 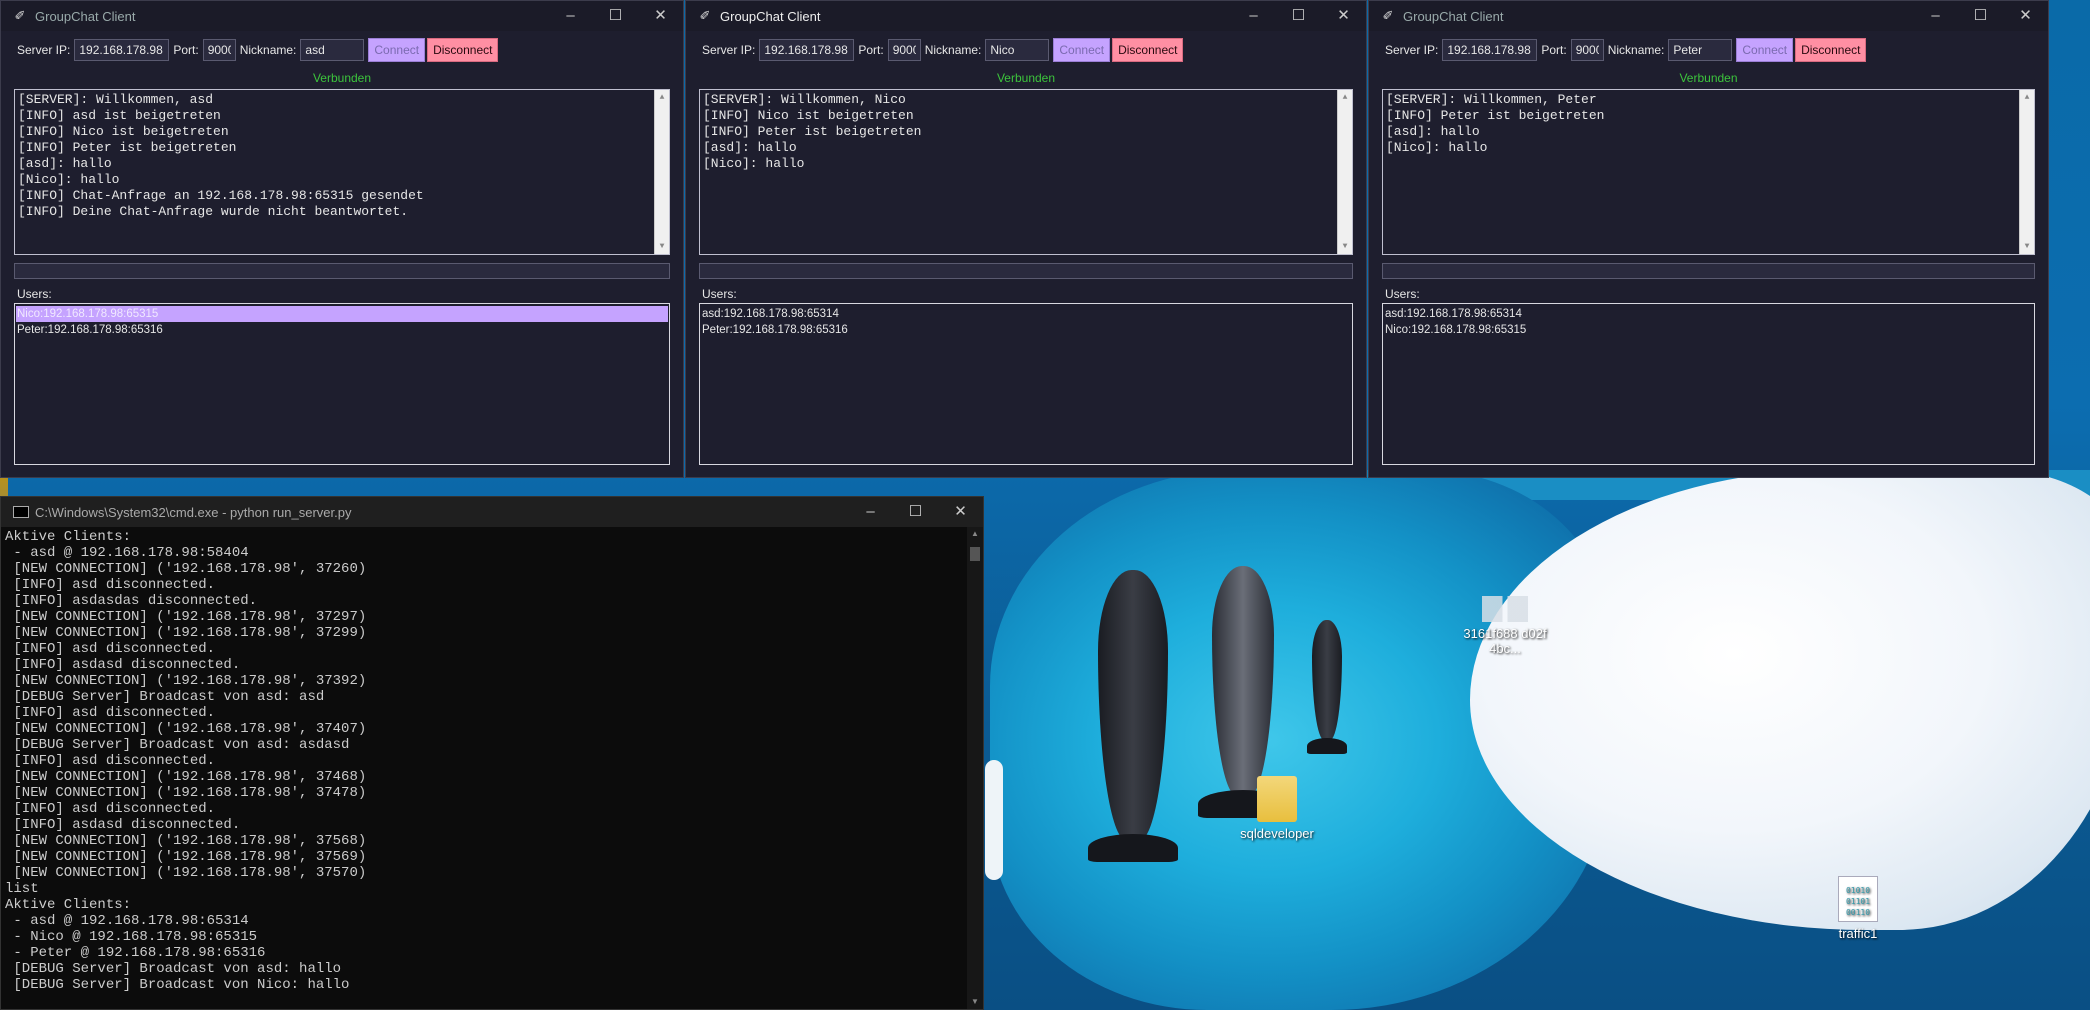 I want to click on cmd-output-line: [DEBUG Server] Broadcast von asd: asd, so click(x=165, y=697).